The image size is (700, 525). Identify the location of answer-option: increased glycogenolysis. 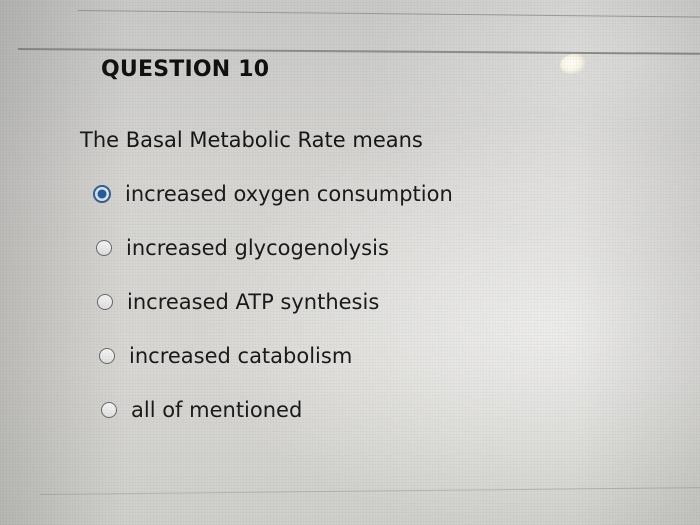
(242, 248).